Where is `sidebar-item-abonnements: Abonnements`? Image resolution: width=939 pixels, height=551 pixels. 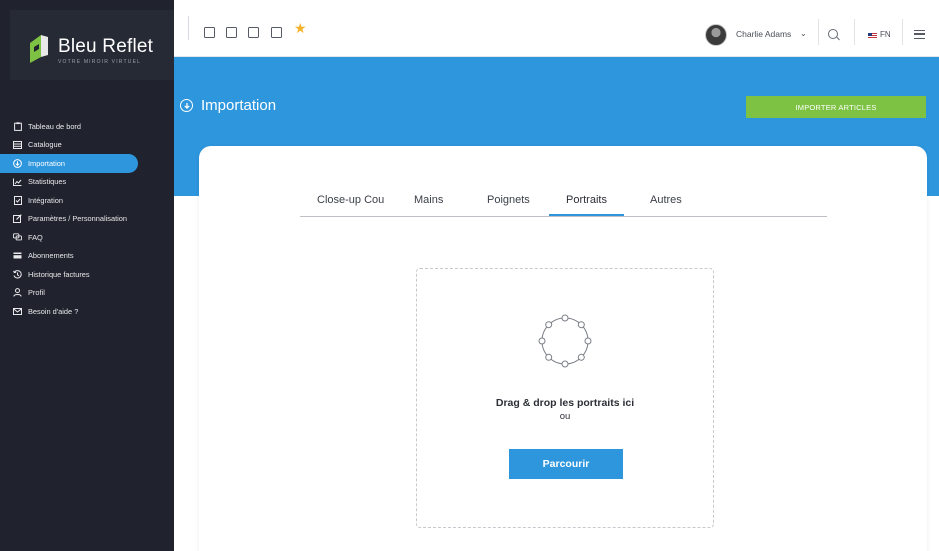 sidebar-item-abonnements: Abonnements is located at coordinates (87, 256).